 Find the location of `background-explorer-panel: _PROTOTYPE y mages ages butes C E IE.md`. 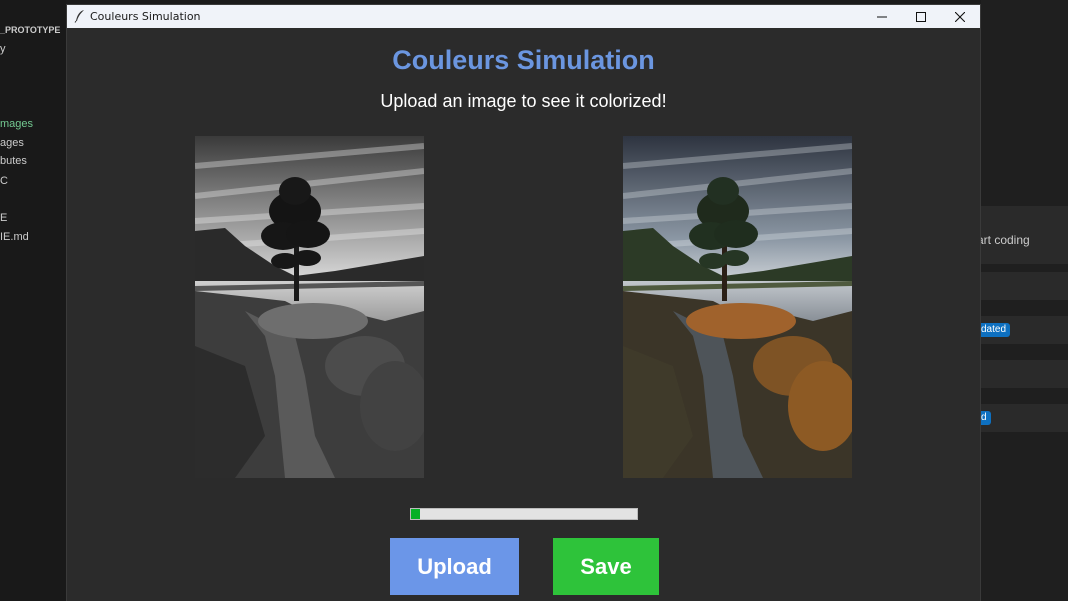

background-explorer-panel: _PROTOTYPE y mages ages butes C E IE.md is located at coordinates (33, 300).